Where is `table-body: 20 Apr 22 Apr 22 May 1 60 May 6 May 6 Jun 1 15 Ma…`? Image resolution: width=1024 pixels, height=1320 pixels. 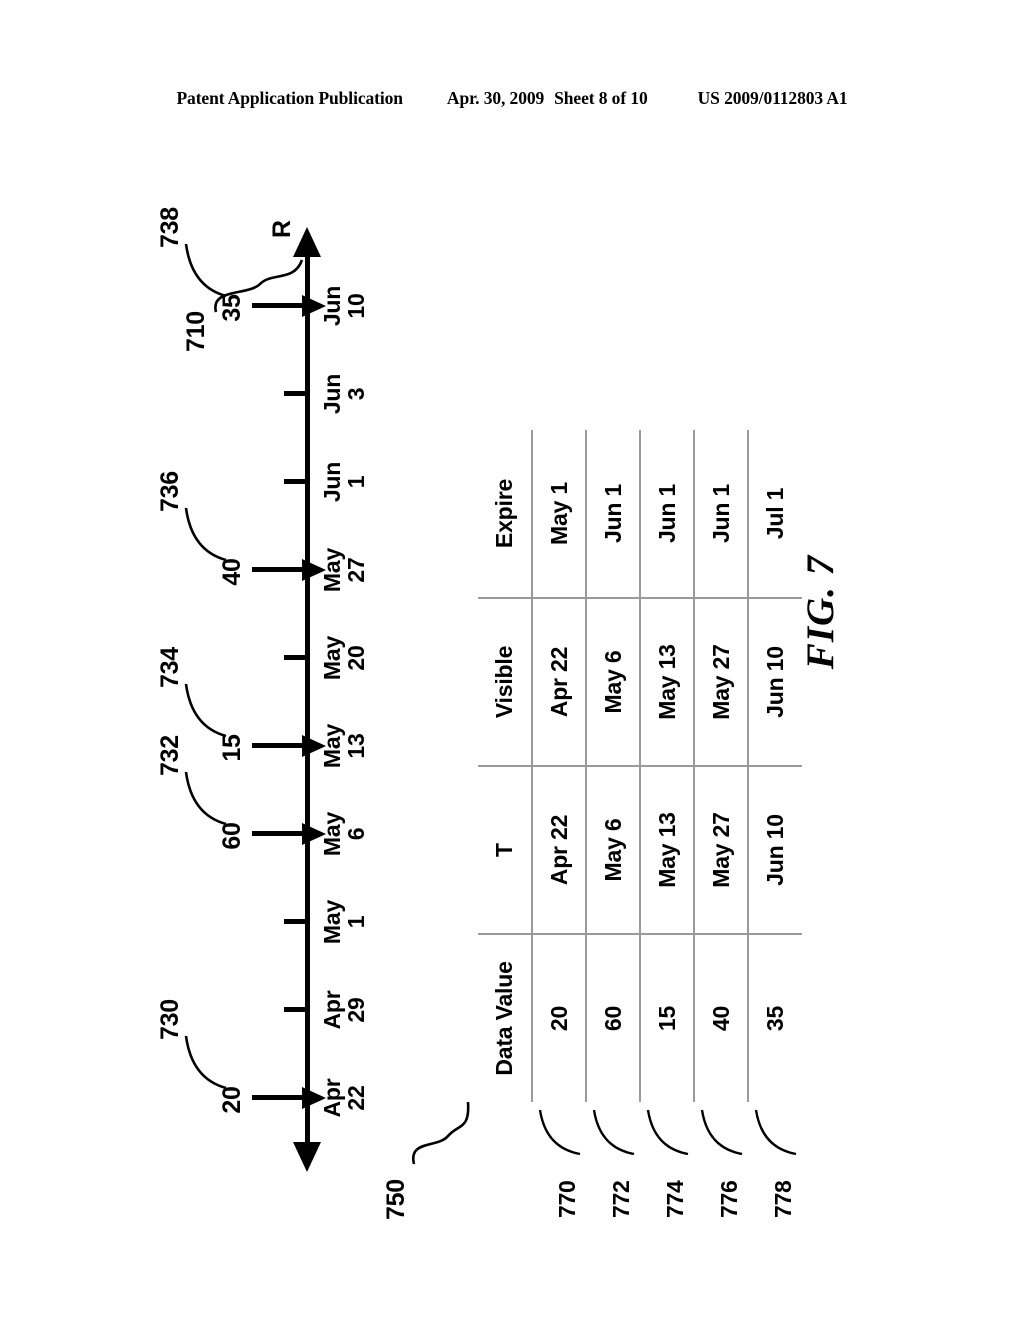
table-body: 20 Apr 22 Apr 22 May 1 60 May 6 May 6 Jun 1 15 Ma… is located at coordinates (667, 766).